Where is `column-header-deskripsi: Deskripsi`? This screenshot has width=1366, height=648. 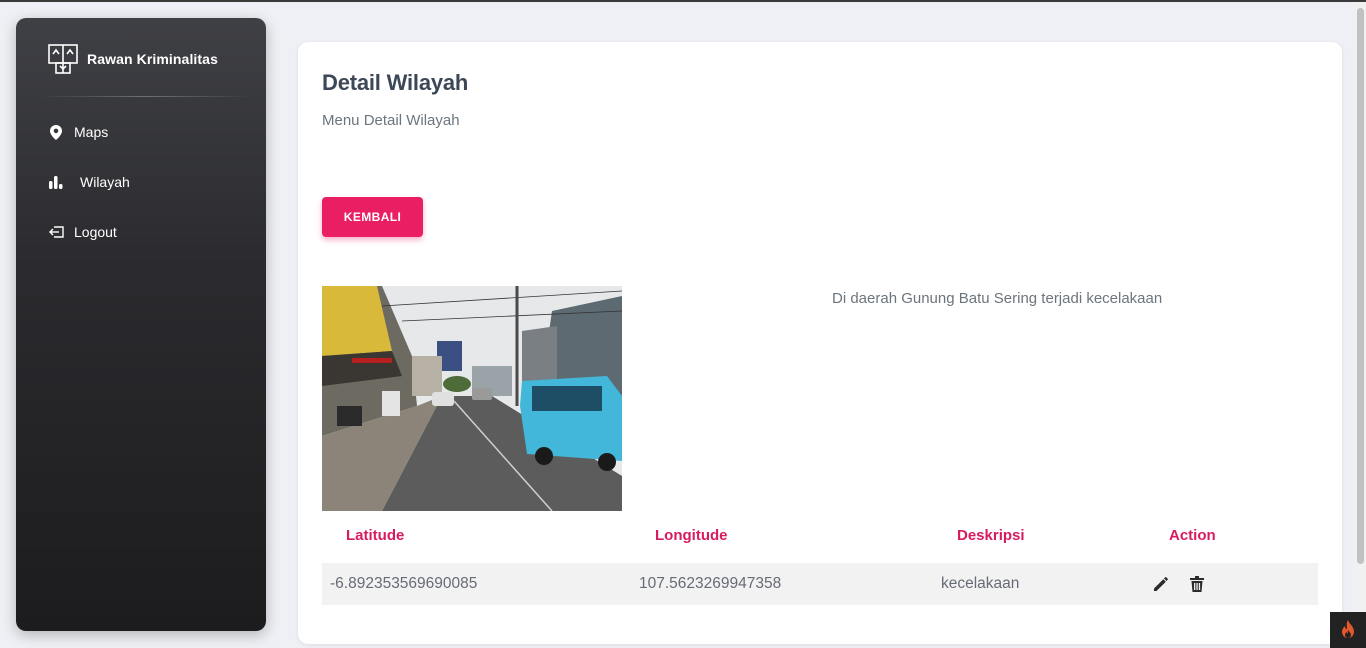
column-header-deskripsi: Deskripsi is located at coordinates (991, 535).